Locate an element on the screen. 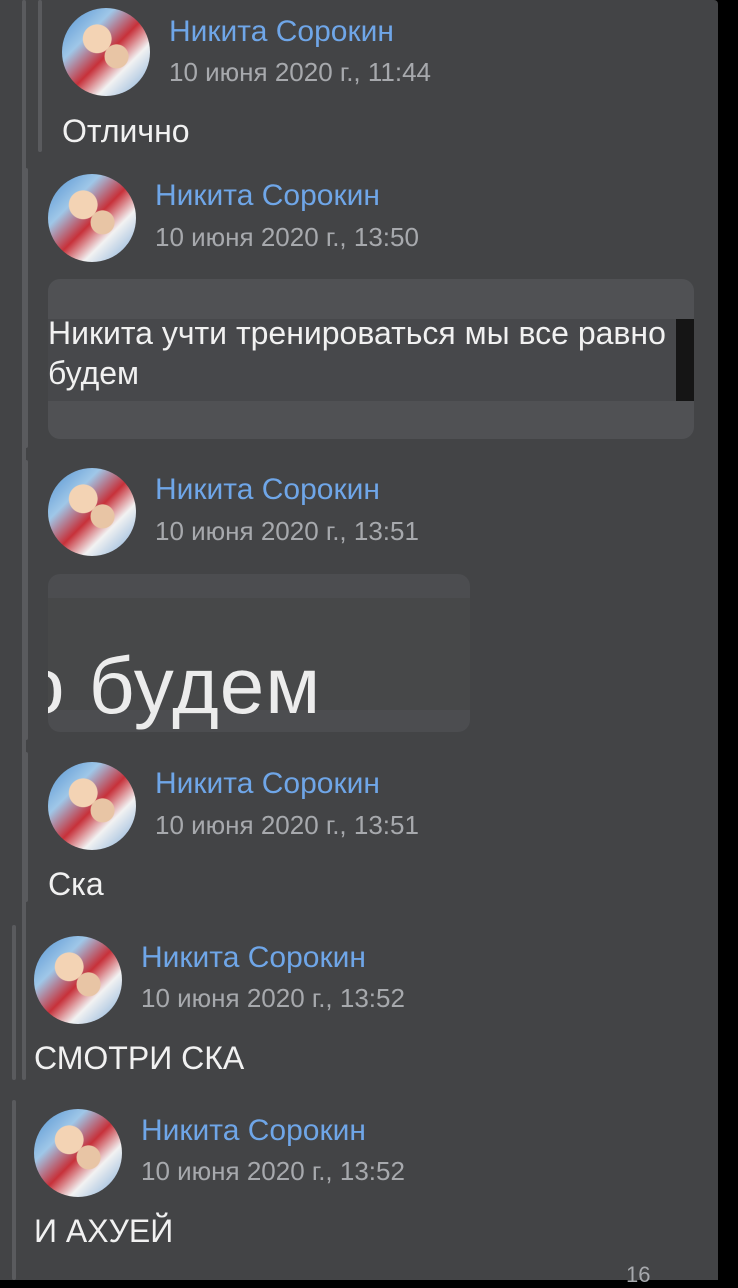 The width and height of the screenshot is (738, 1288). image-preview: о будем is located at coordinates (259, 664).